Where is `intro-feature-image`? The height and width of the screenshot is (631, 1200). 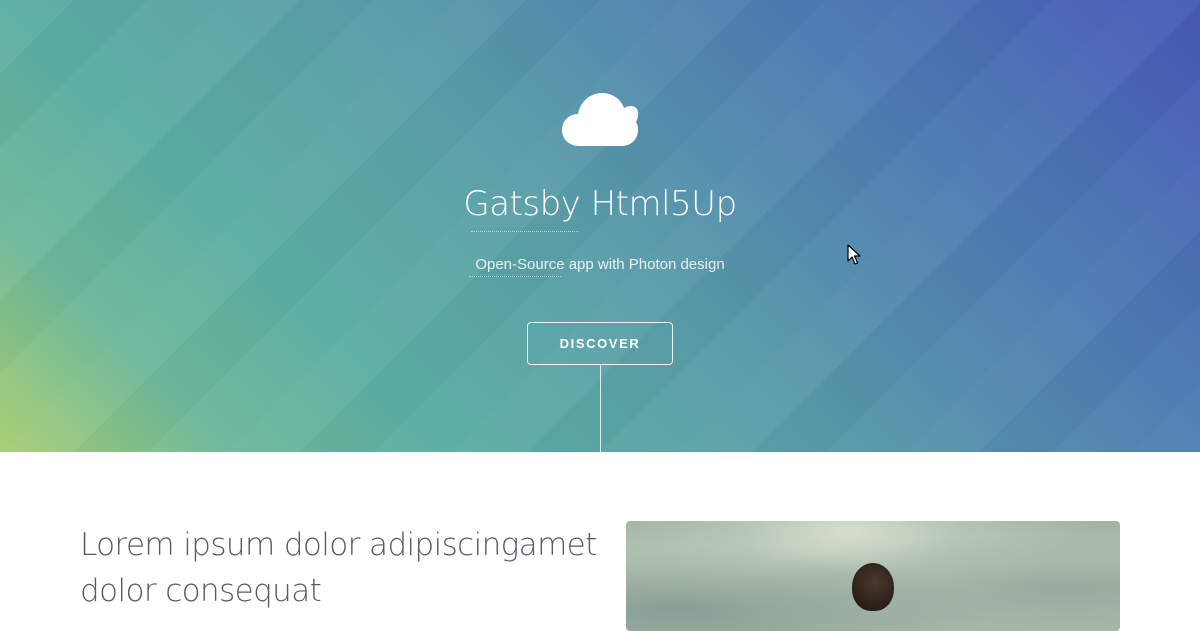
intro-feature-image is located at coordinates (873, 576).